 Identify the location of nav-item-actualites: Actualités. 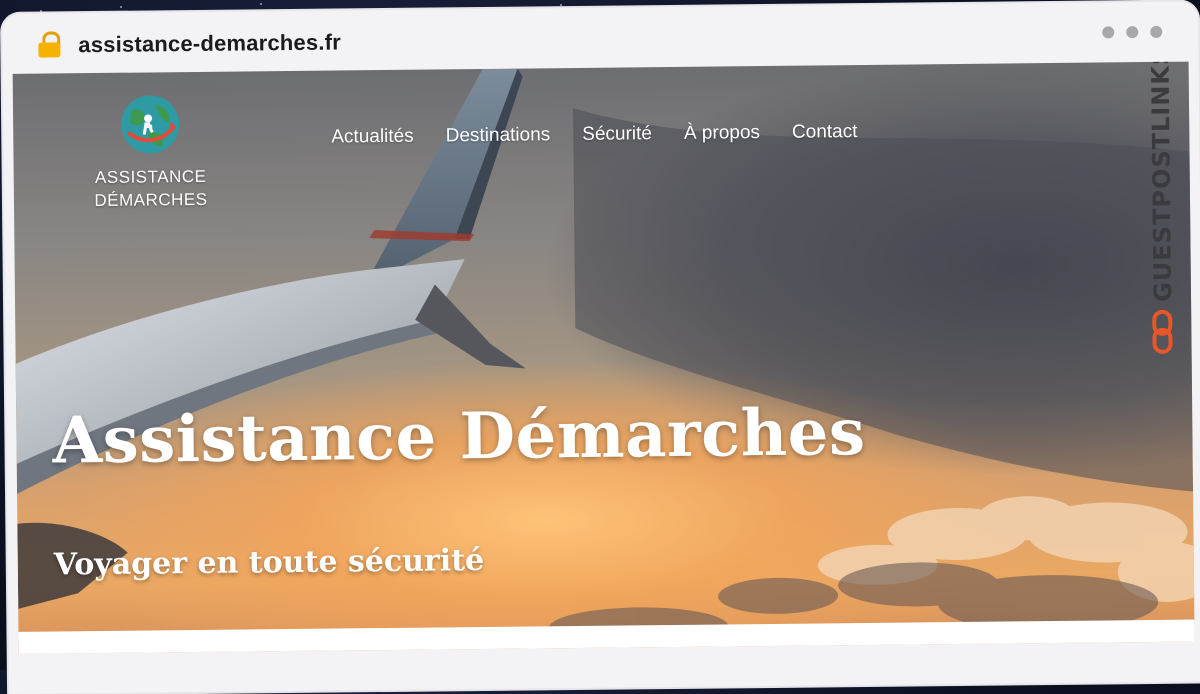
(372, 137).